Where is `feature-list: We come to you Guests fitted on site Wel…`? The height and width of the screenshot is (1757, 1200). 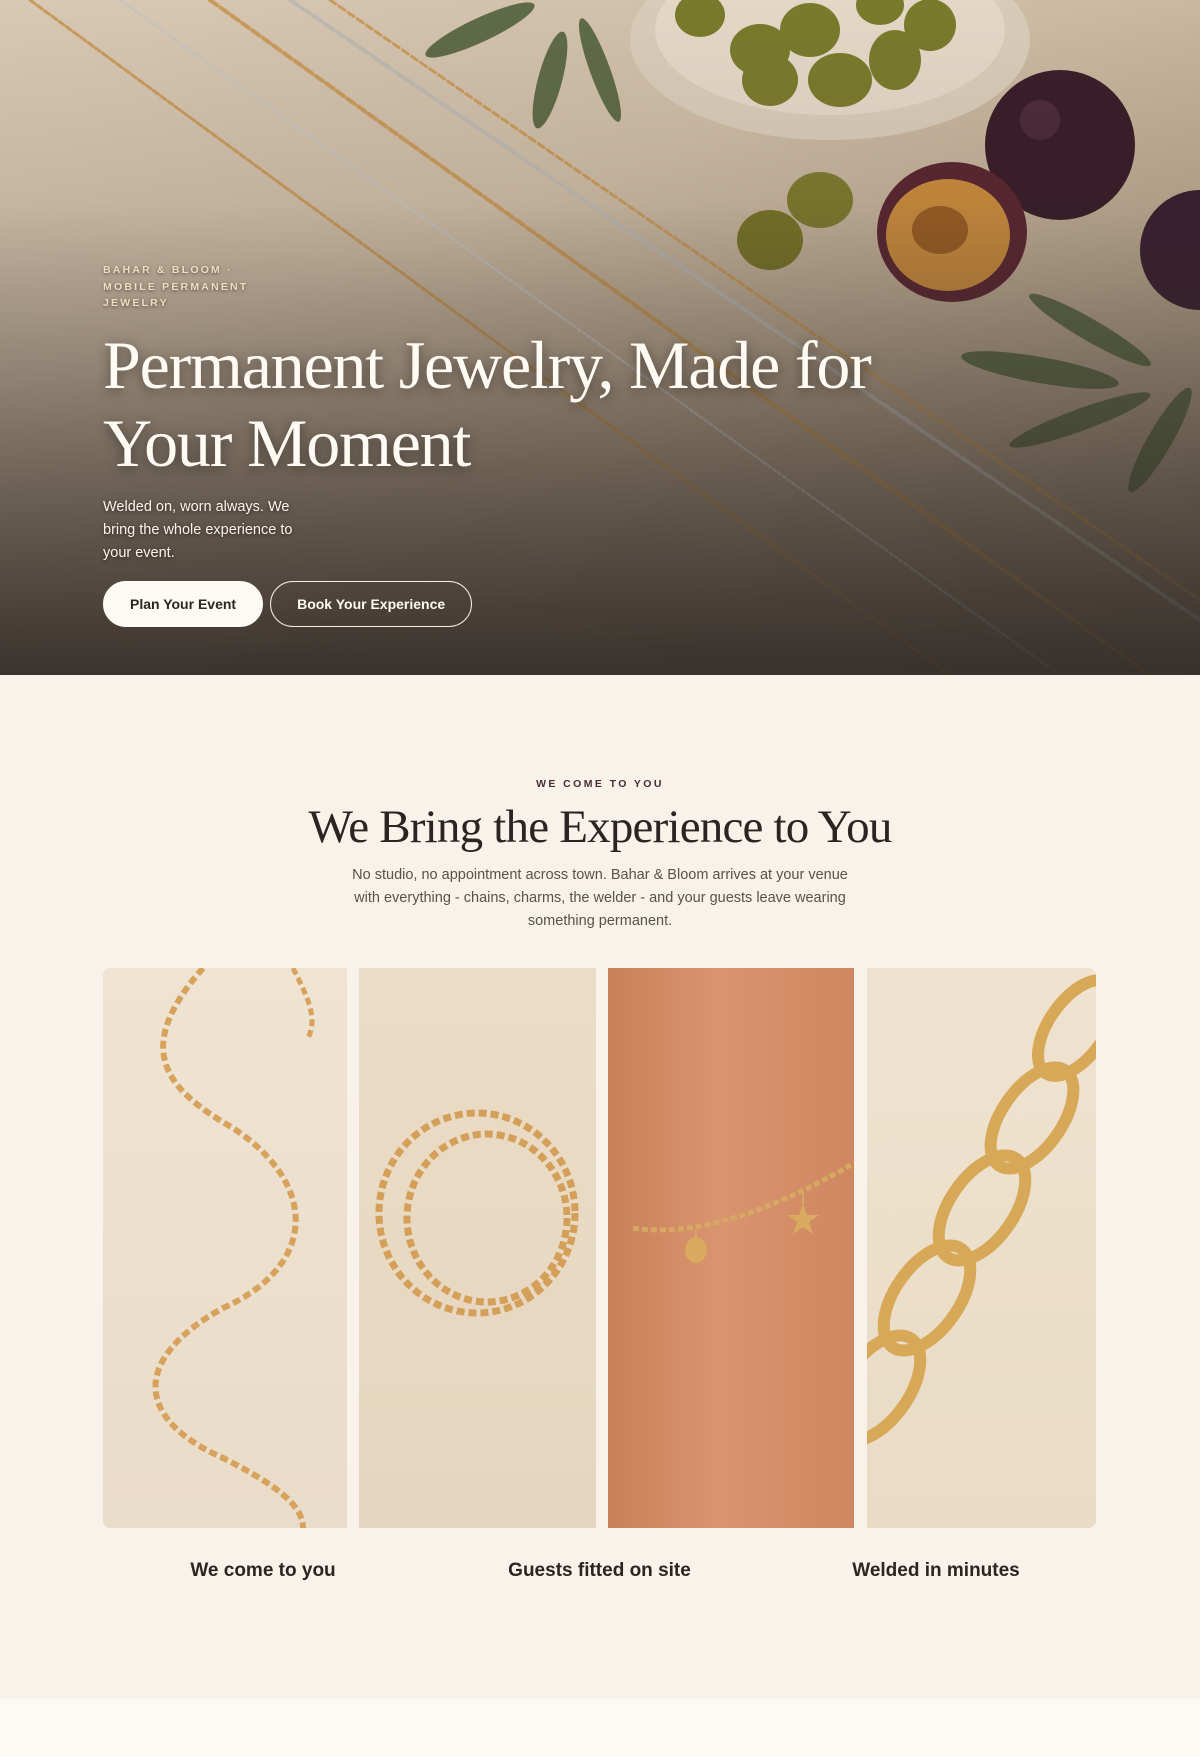 feature-list: We come to you Guests fitted on site Wel… is located at coordinates (599, 1571).